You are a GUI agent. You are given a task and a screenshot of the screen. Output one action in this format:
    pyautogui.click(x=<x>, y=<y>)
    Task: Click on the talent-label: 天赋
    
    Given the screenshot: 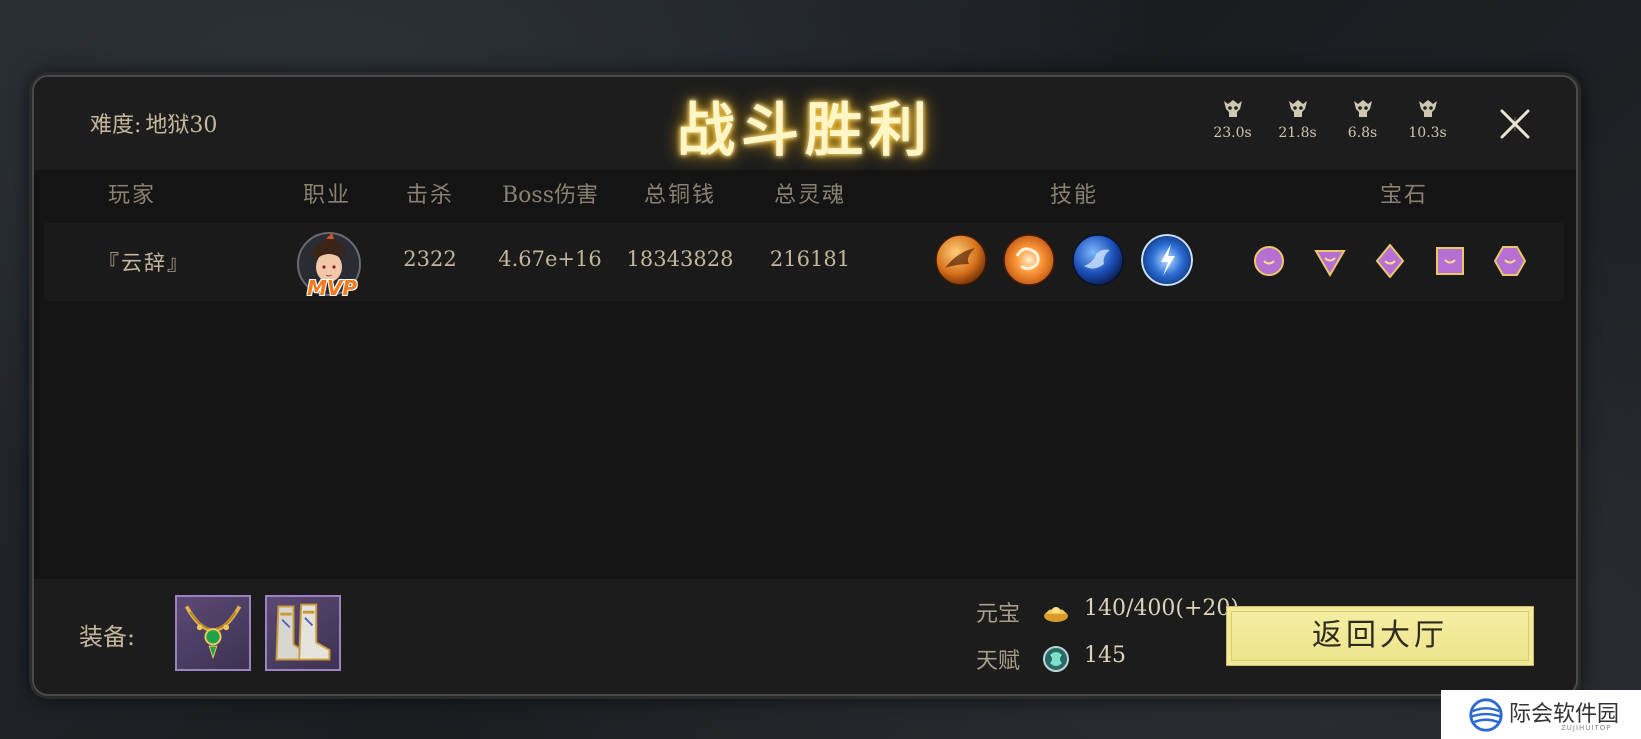 What is the action you would take?
    pyautogui.click(x=998, y=661)
    